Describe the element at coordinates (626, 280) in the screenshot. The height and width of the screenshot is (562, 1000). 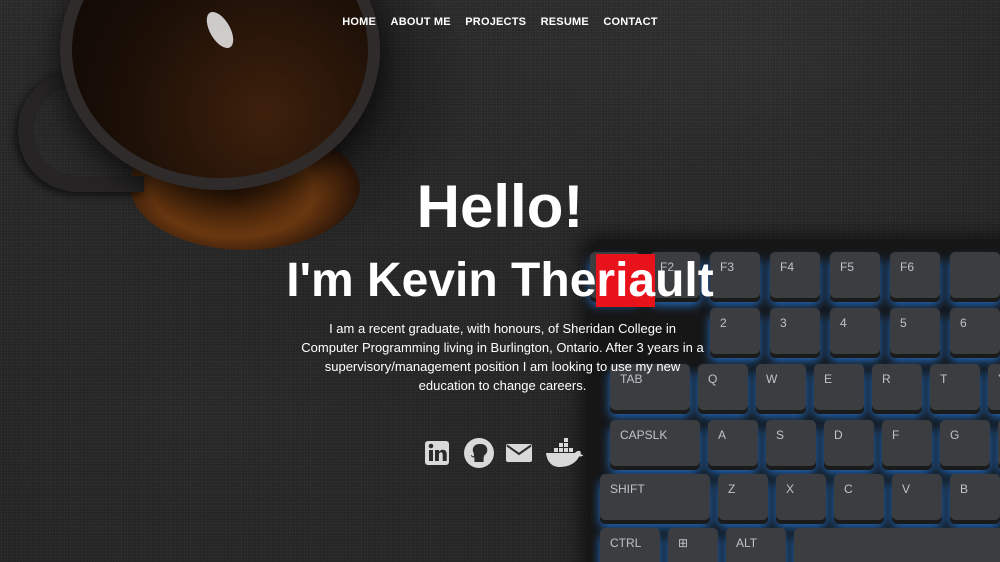
I see `name-highlight: ria` at that location.